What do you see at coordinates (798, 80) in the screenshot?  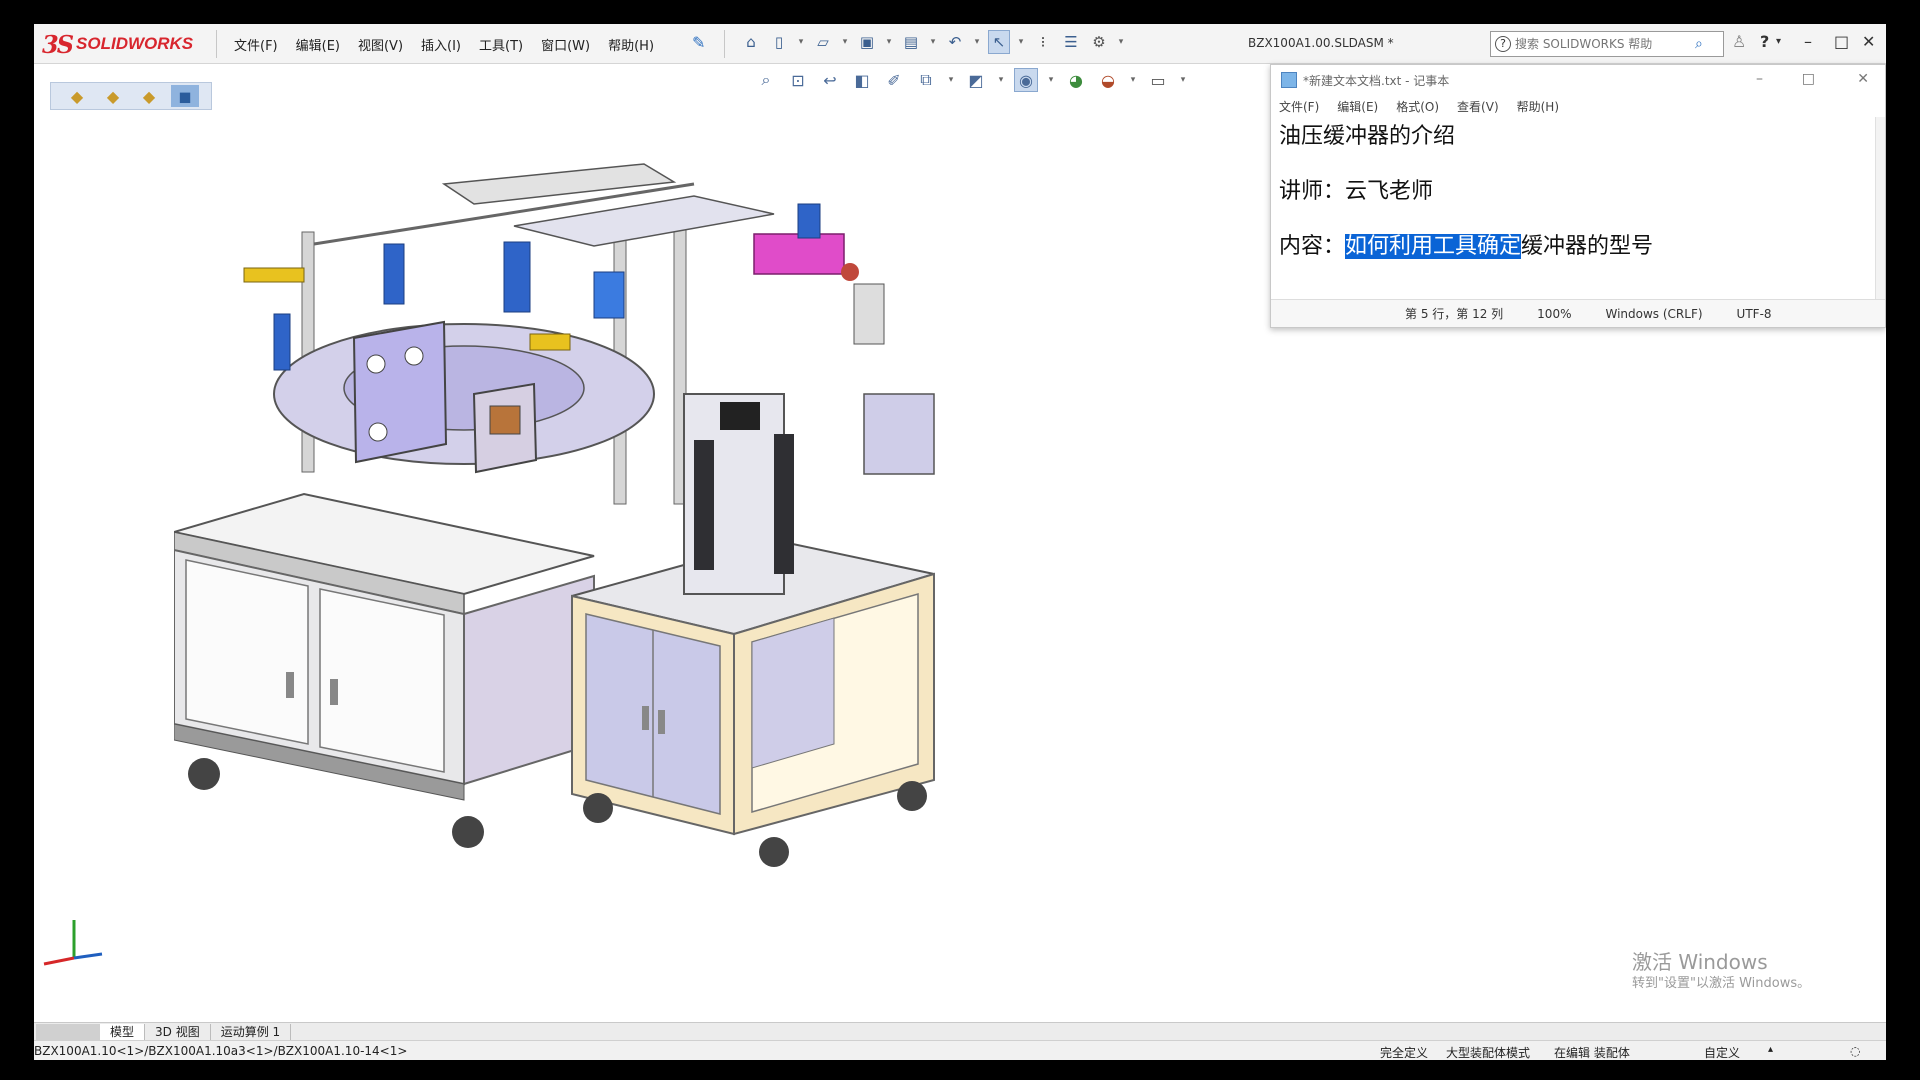 I see `zoom-to-area-icon: ⊡` at bounding box center [798, 80].